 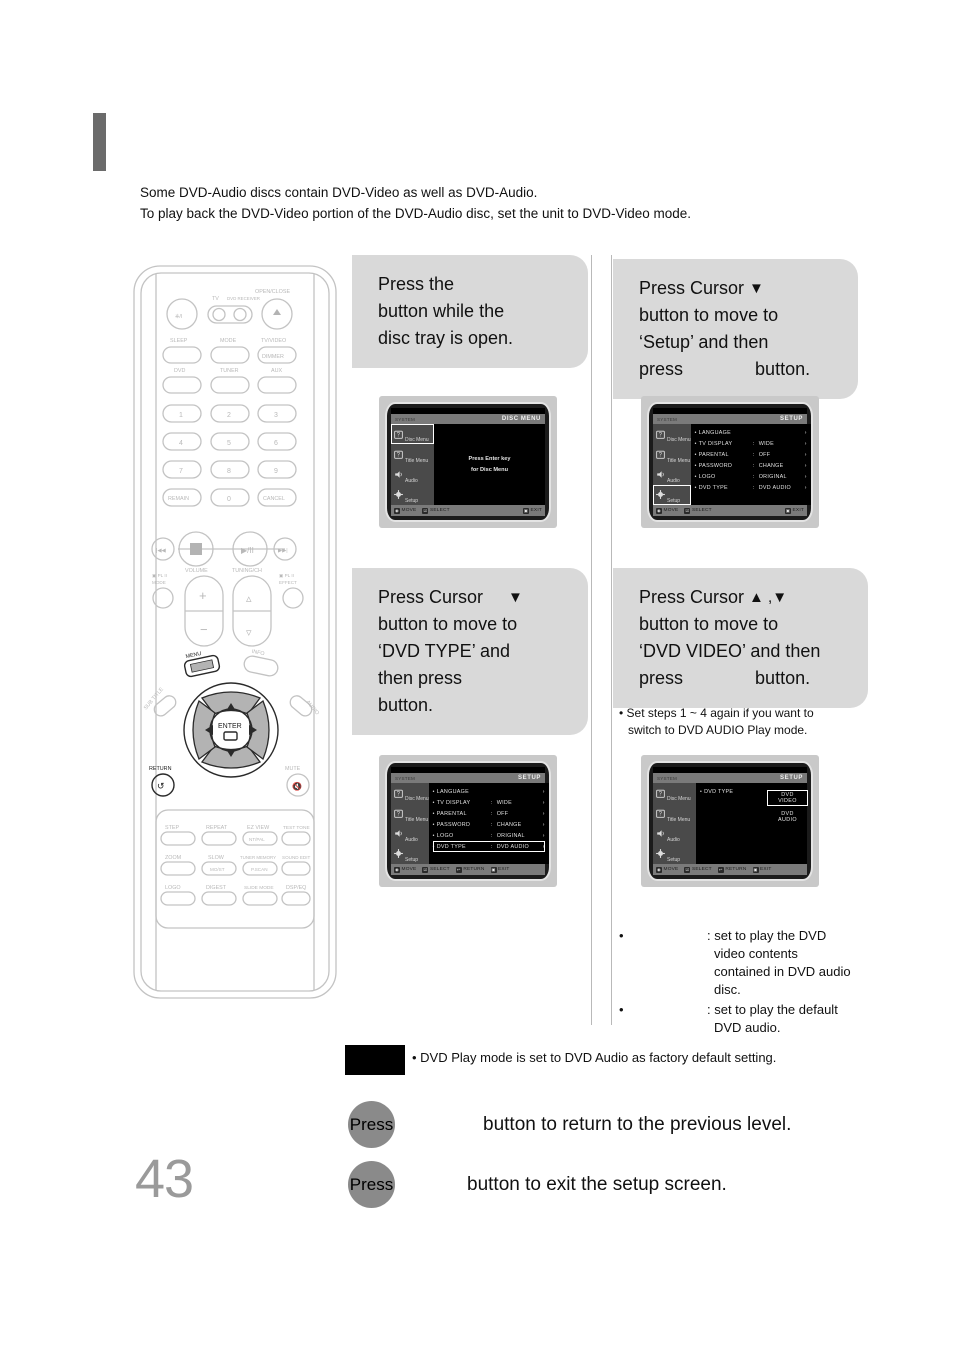 I want to click on press-text-exit: button to exit the setup screen., so click(x=597, y=1184).